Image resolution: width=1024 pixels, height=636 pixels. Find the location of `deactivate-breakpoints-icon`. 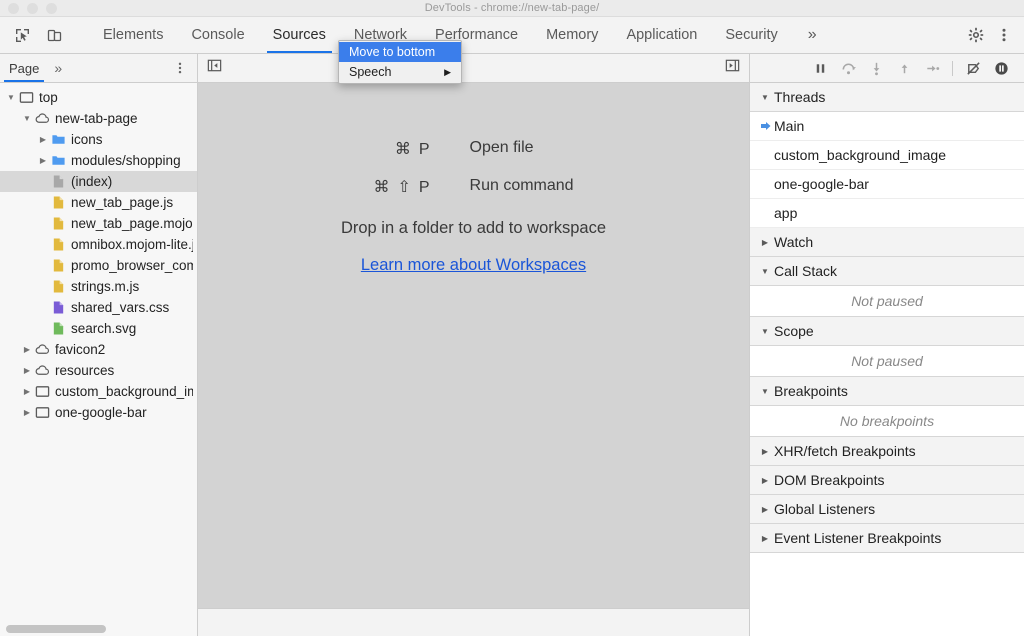

deactivate-breakpoints-icon is located at coordinates (973, 68).